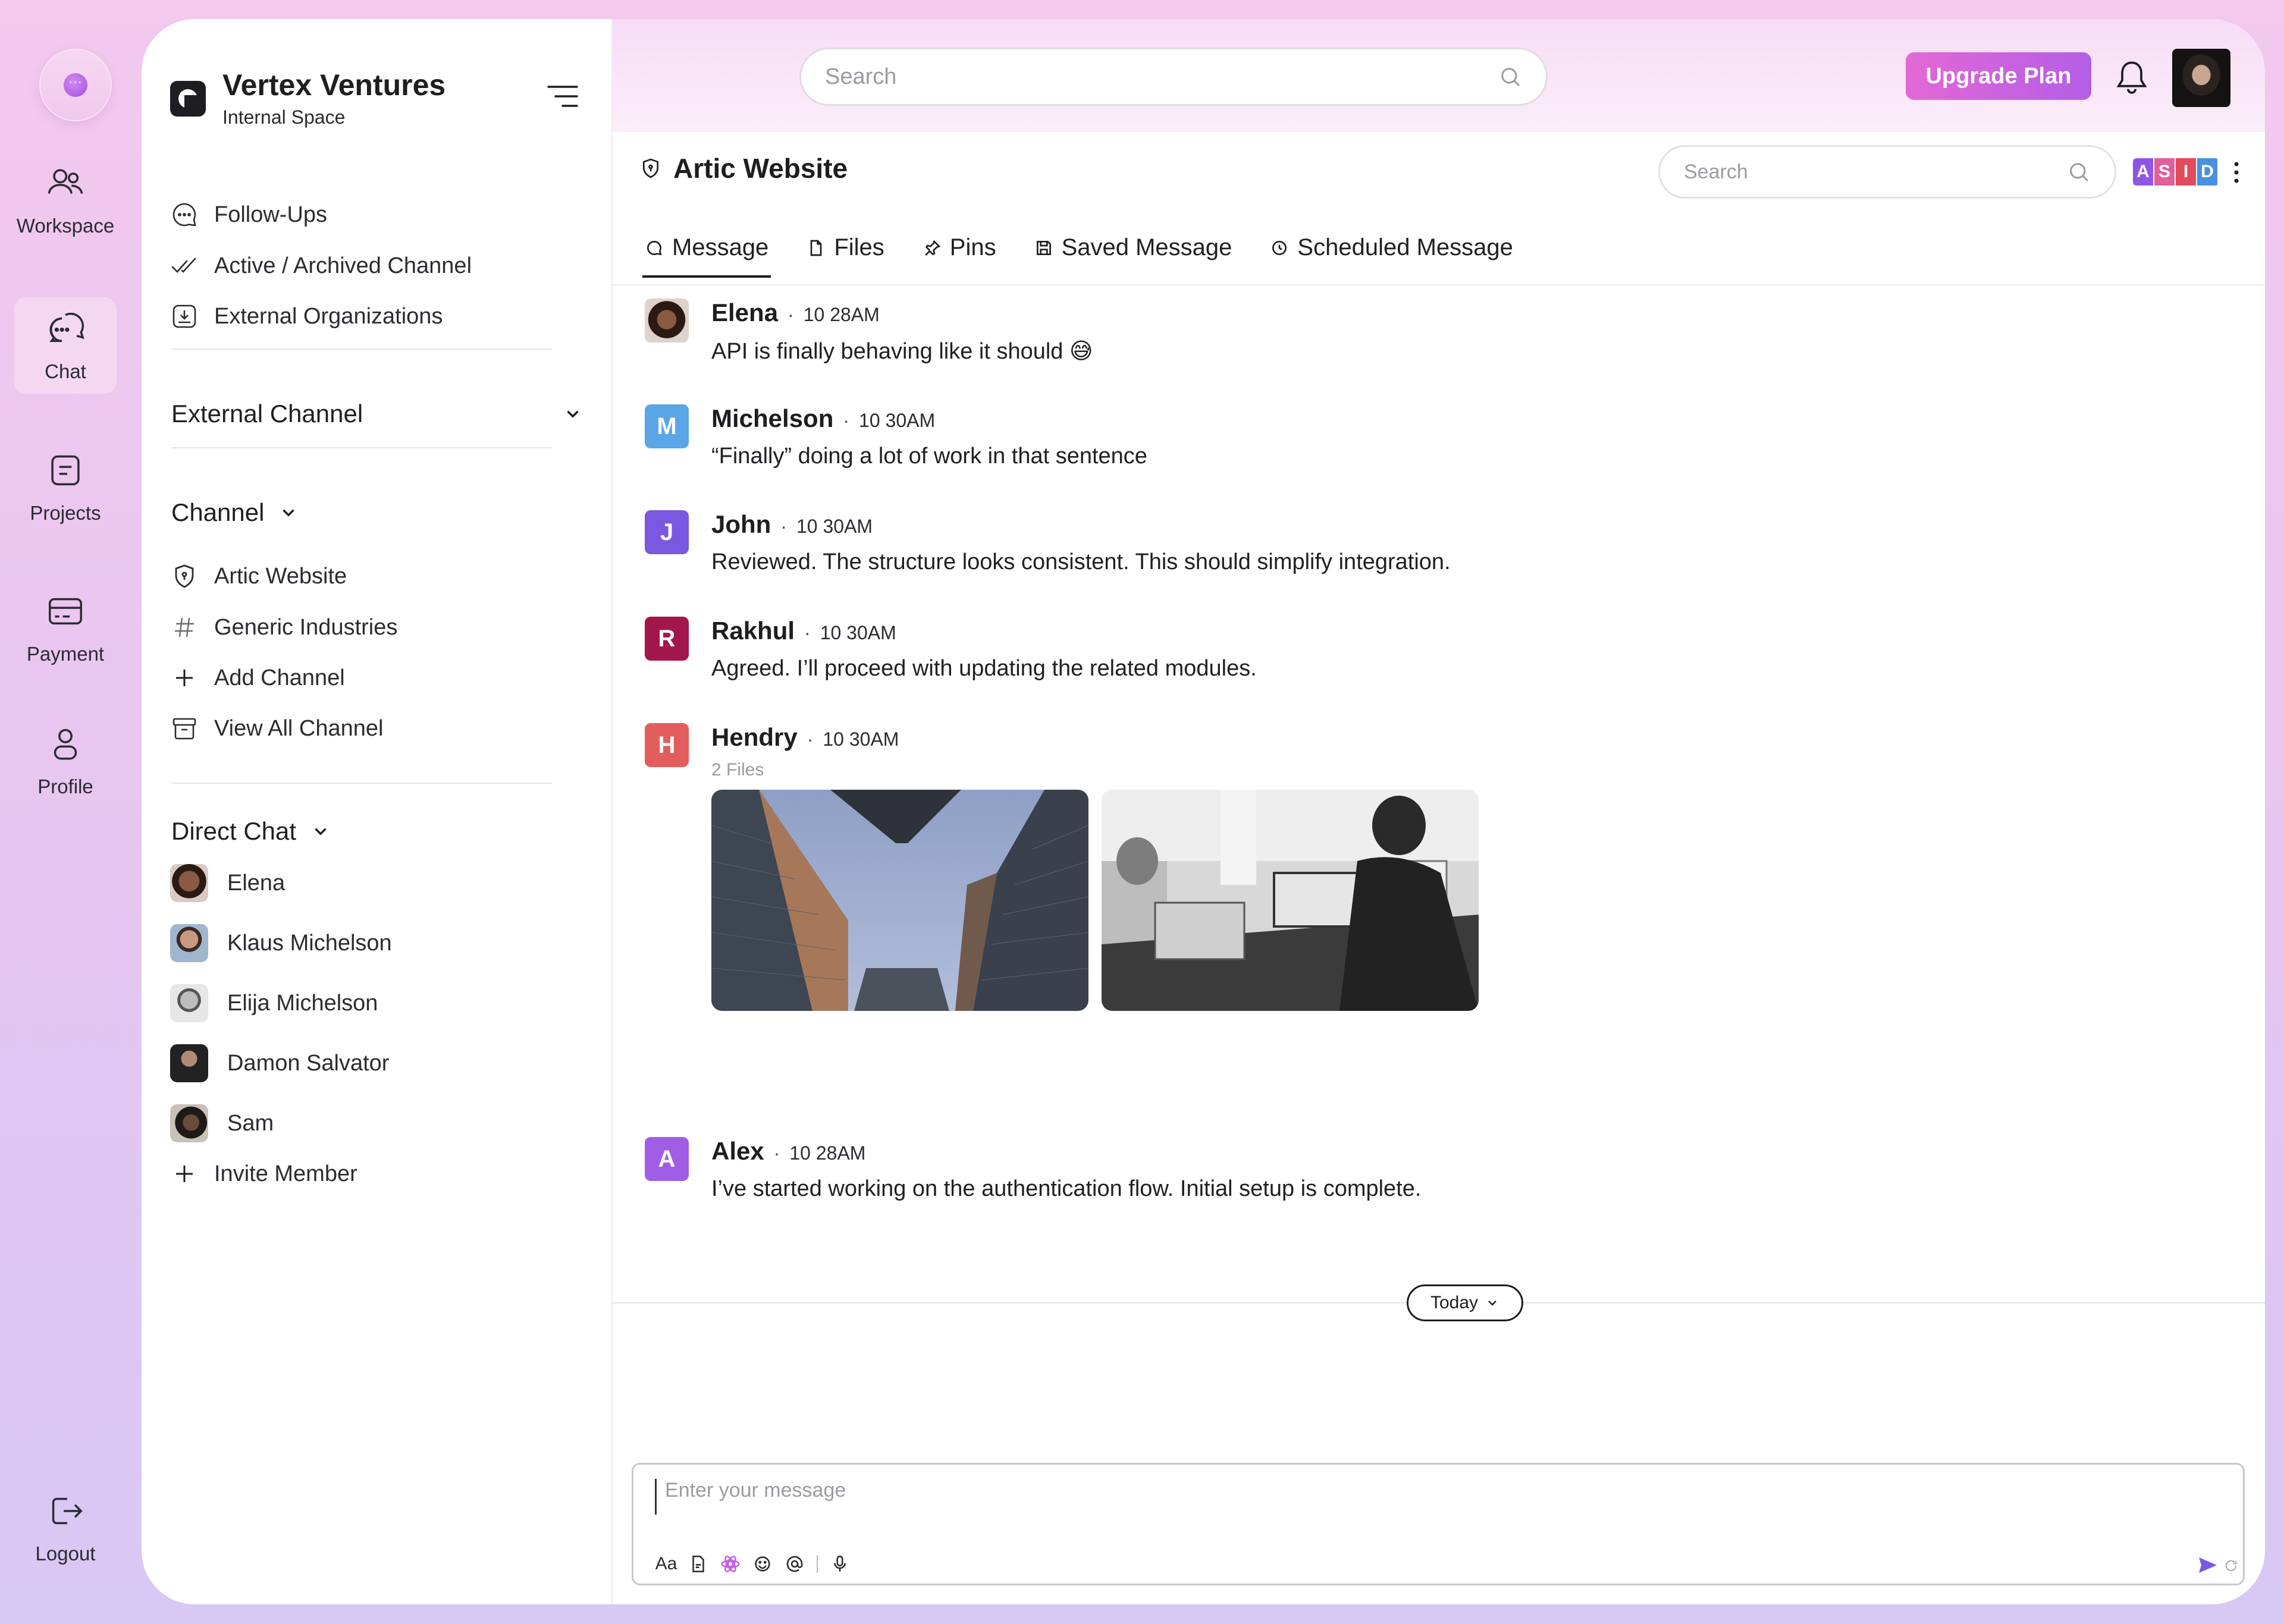  What do you see at coordinates (321, 266) in the screenshot?
I see `nav-active-archived-channel: Active / Archived Channel` at bounding box center [321, 266].